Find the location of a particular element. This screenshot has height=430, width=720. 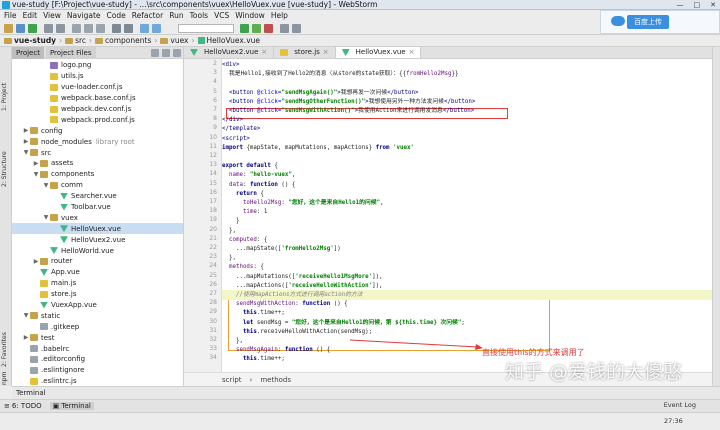

editor-tab: HelloVuex.vue × is located at coordinates (378, 52).